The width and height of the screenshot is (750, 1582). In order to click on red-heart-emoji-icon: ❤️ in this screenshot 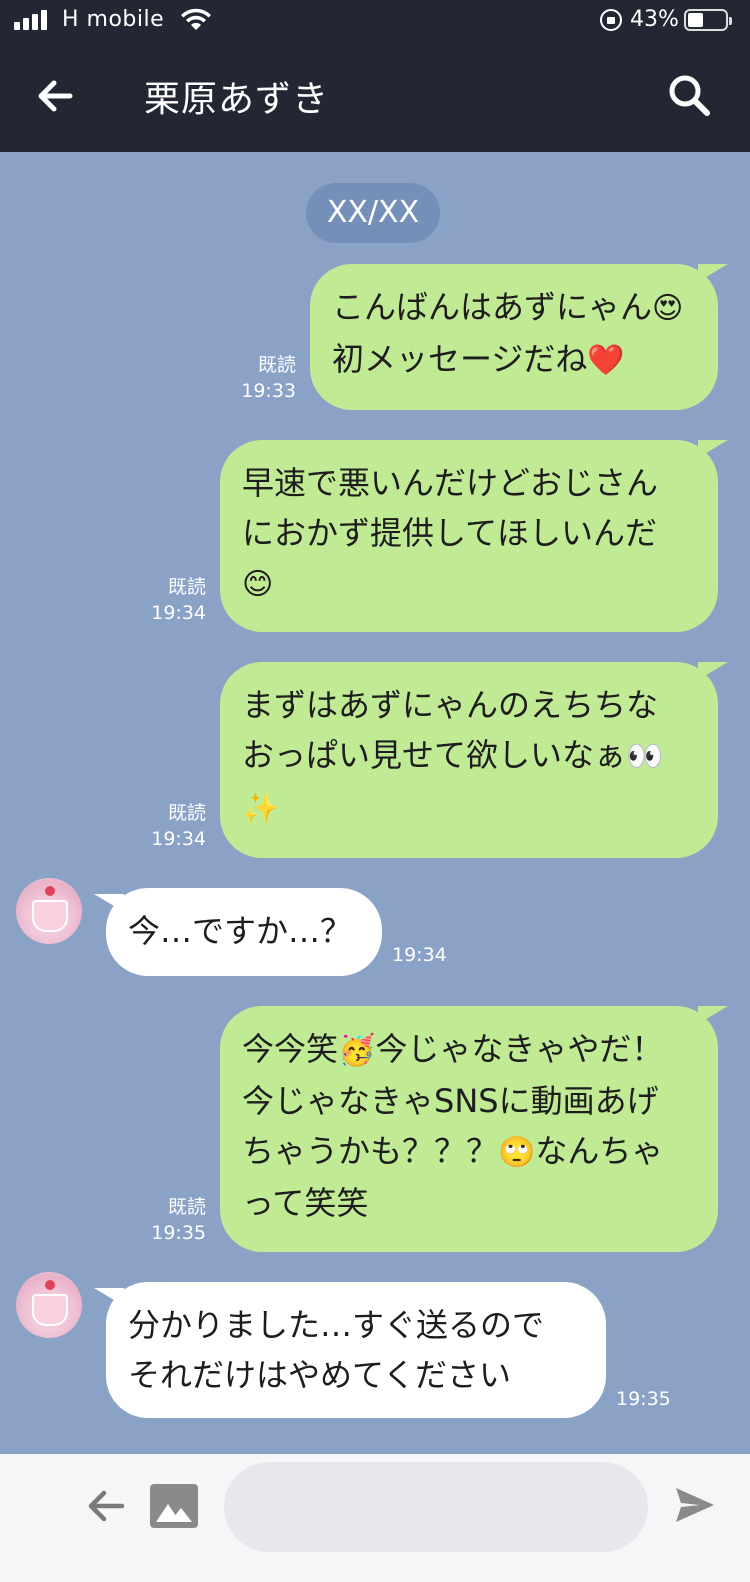, I will do `click(606, 360)`.